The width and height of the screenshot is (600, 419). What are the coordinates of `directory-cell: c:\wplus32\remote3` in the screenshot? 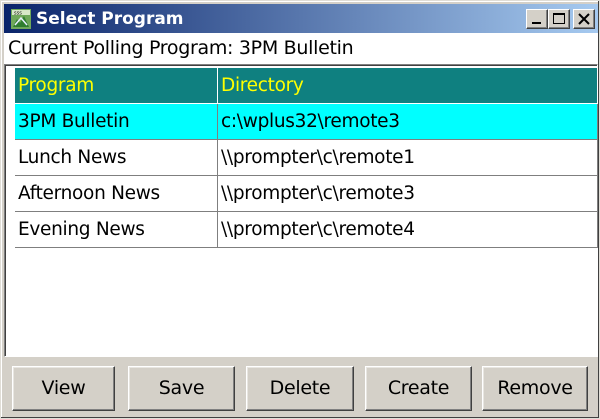 It's located at (408, 122).